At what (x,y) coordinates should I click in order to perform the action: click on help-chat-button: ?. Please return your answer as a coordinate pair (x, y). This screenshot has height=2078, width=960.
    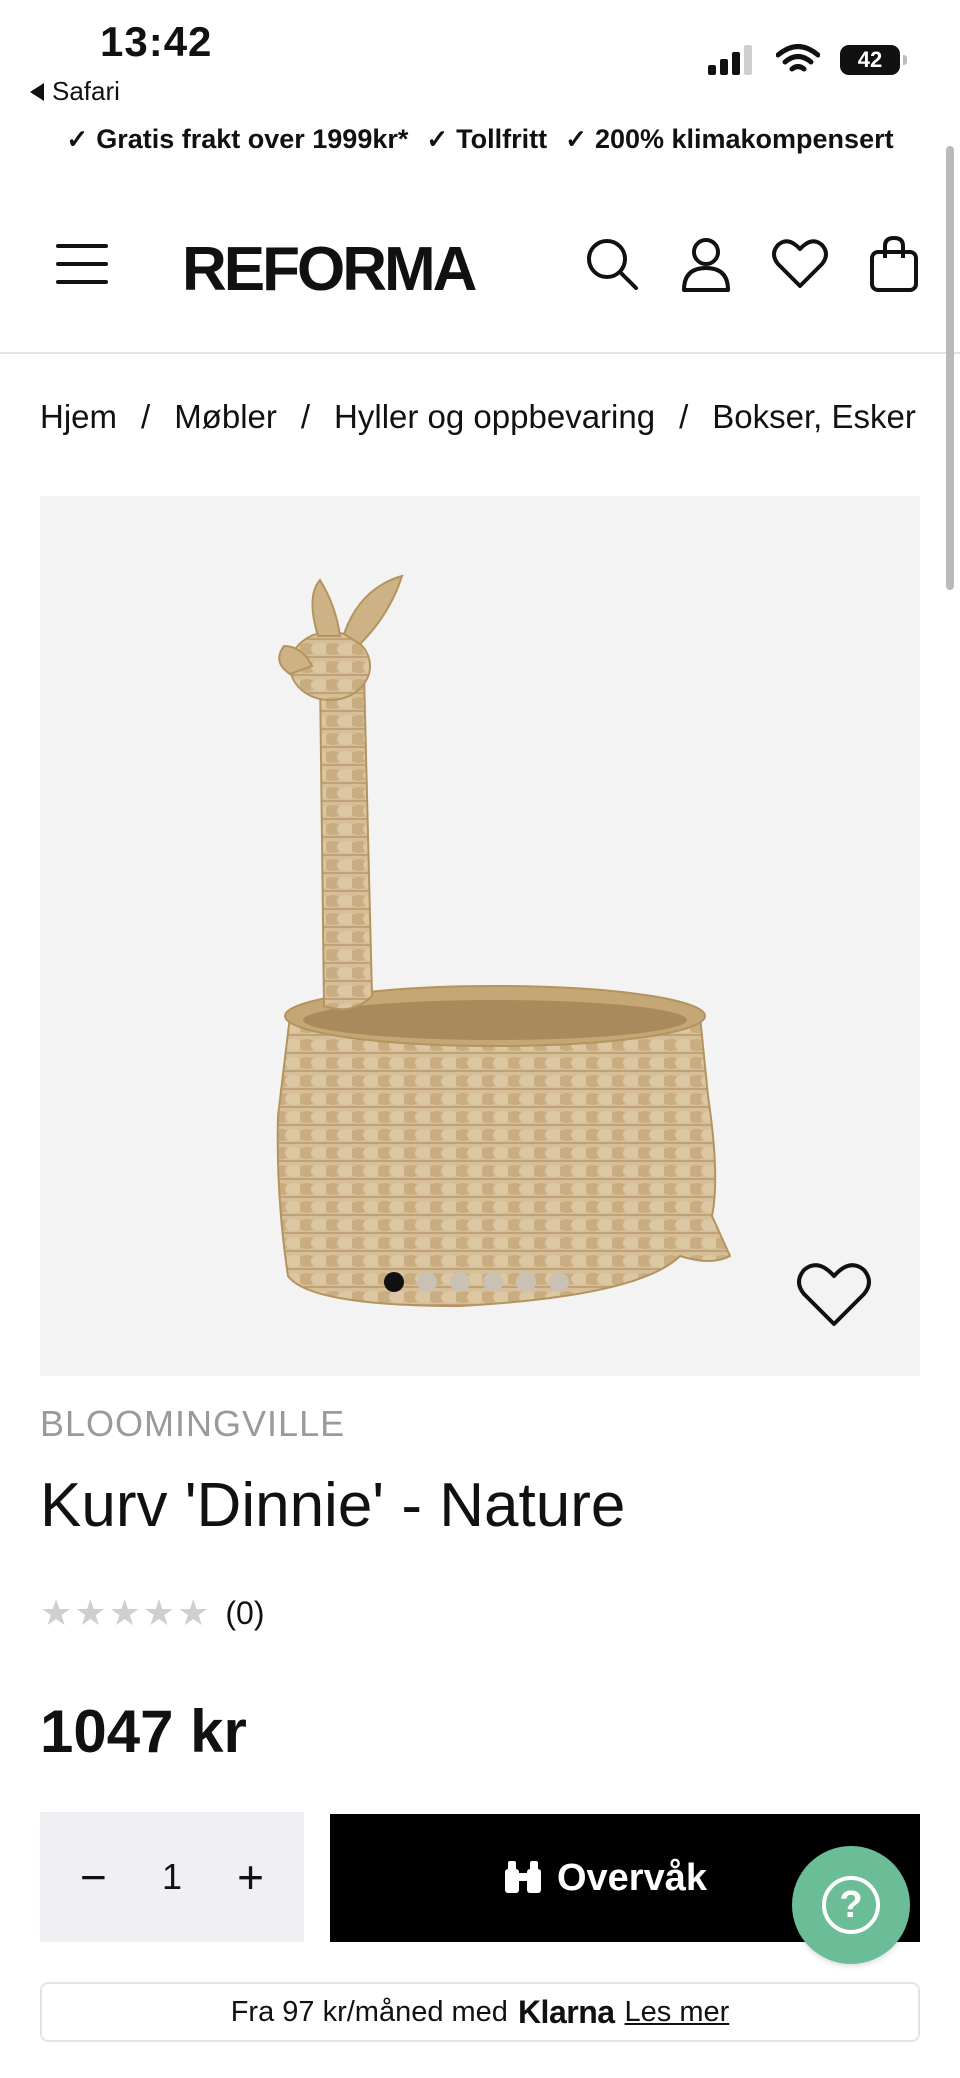
    Looking at the image, I should click on (851, 1905).